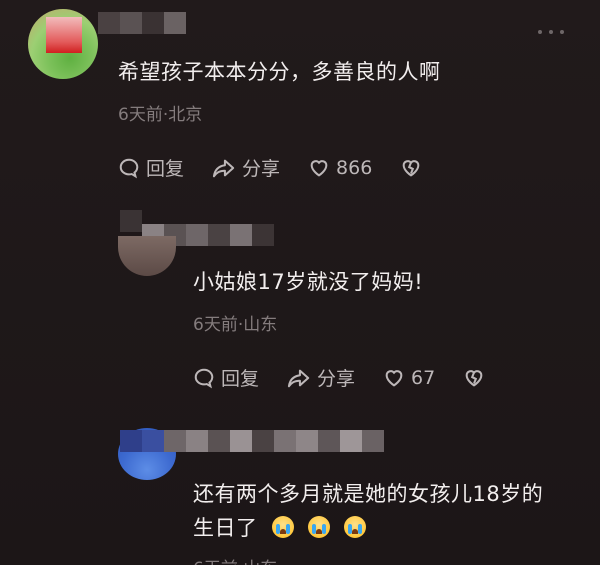  Describe the element at coordinates (225, 528) in the screenshot. I see `comment-text-line2-label: 生日了` at that location.